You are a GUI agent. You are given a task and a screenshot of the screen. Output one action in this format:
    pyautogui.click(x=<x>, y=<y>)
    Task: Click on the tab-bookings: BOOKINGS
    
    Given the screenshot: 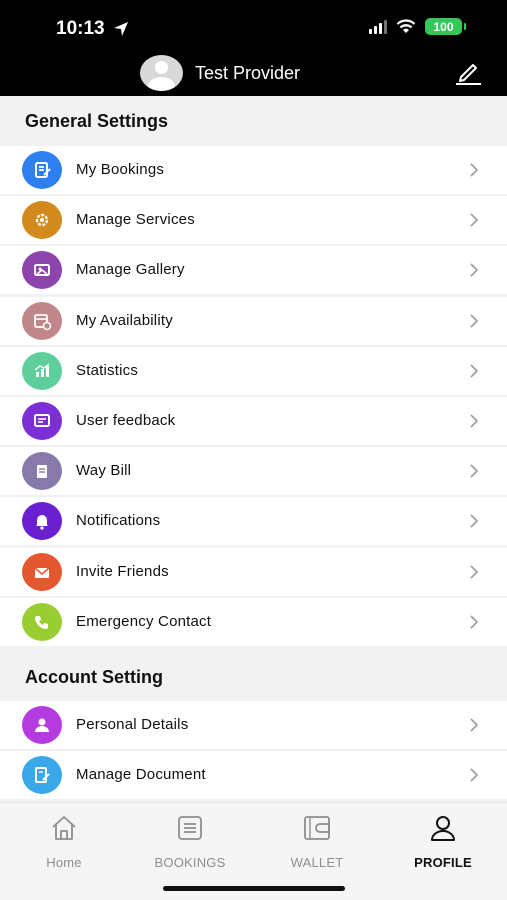 What is the action you would take?
    pyautogui.click(x=190, y=841)
    